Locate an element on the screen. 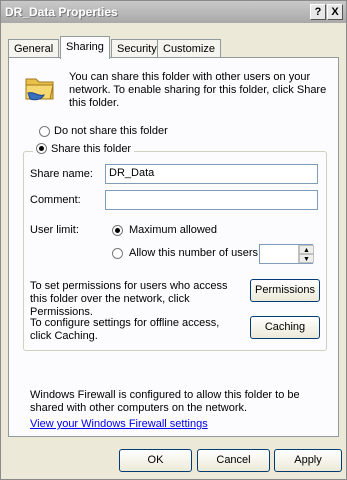  comment-input is located at coordinates (211, 200).